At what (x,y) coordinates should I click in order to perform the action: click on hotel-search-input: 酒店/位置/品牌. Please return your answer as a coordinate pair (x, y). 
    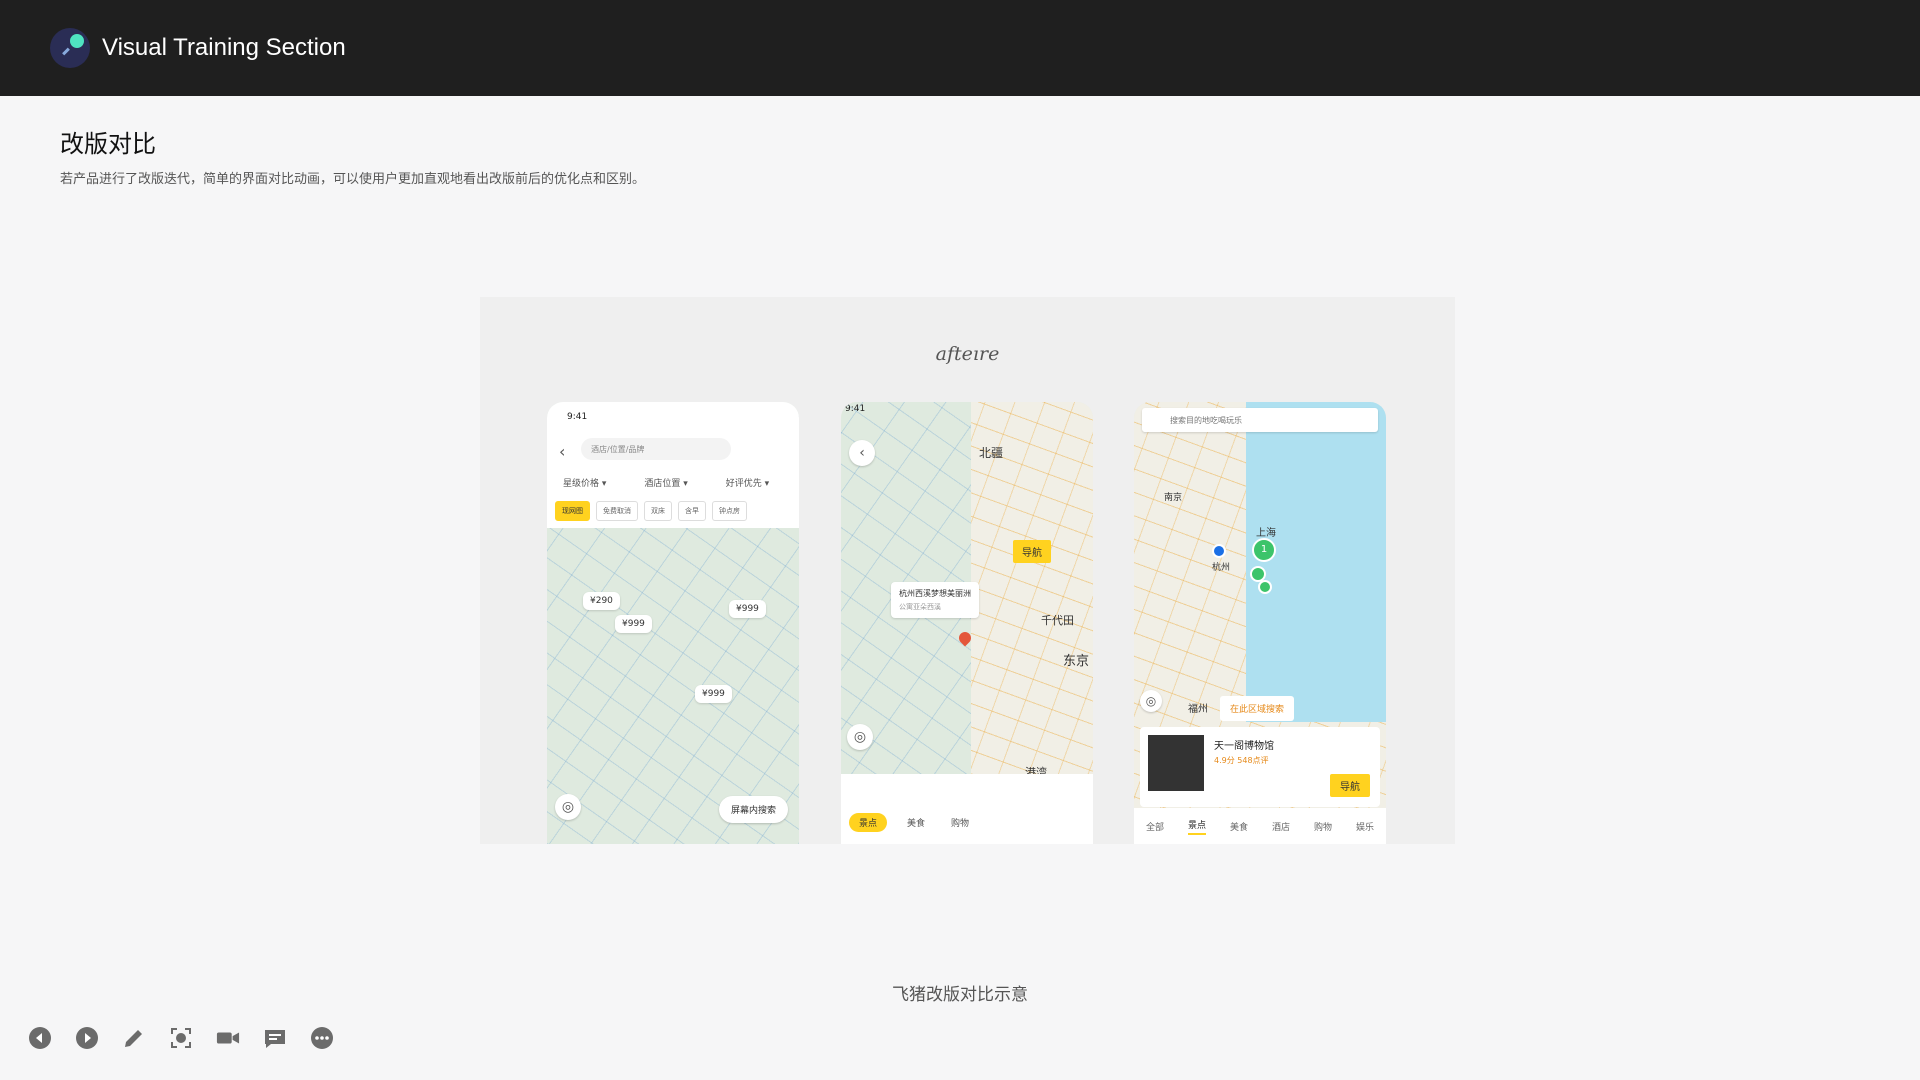
    Looking at the image, I should click on (656, 449).